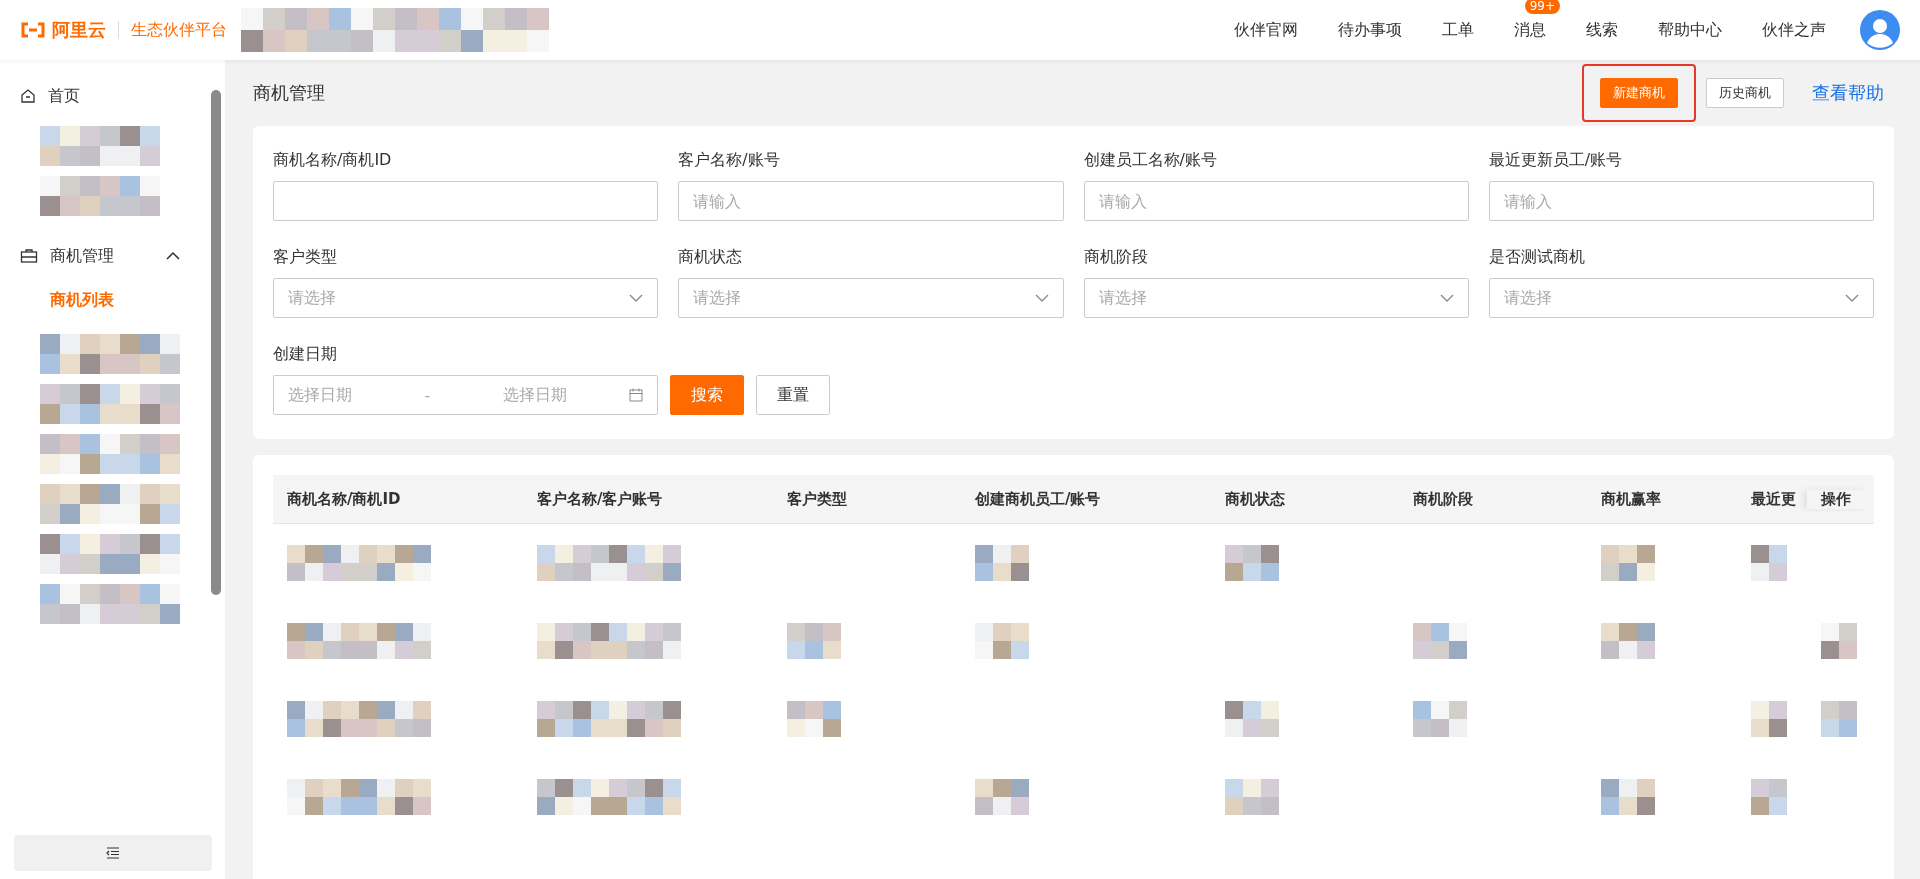 The image size is (1920, 879). What do you see at coordinates (173, 256) in the screenshot?
I see `chevron-icon` at bounding box center [173, 256].